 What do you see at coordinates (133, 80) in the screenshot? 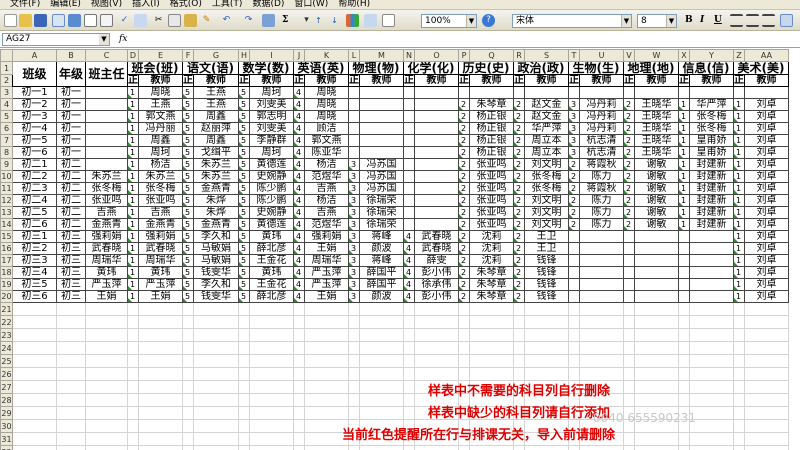
I see `sessions-header: 正` at bounding box center [133, 80].